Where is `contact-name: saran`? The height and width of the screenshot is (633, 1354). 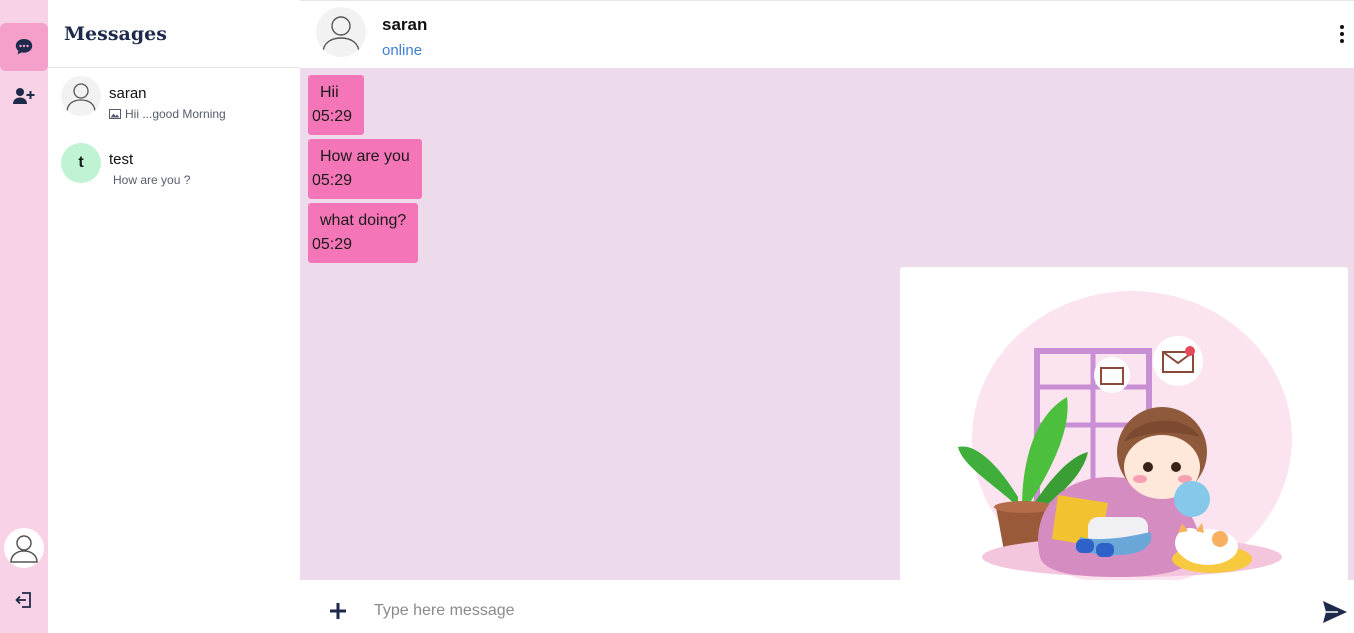
contact-name: saran is located at coordinates (405, 24).